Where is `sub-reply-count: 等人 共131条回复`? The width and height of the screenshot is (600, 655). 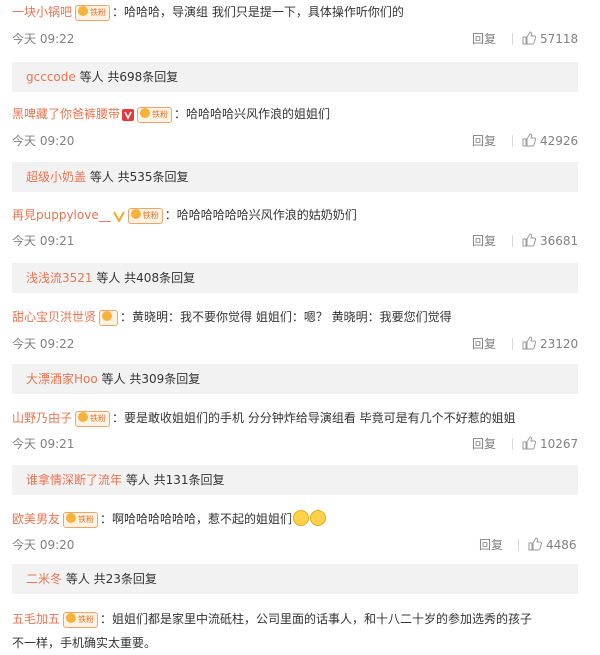 sub-reply-count: 等人 共131条回复 is located at coordinates (173, 480).